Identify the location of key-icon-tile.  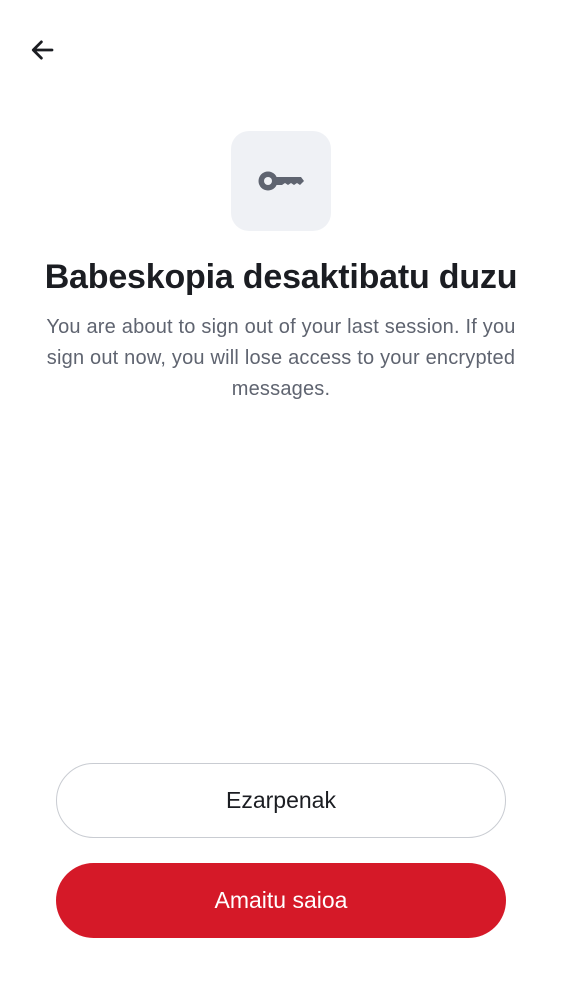
(281, 181).